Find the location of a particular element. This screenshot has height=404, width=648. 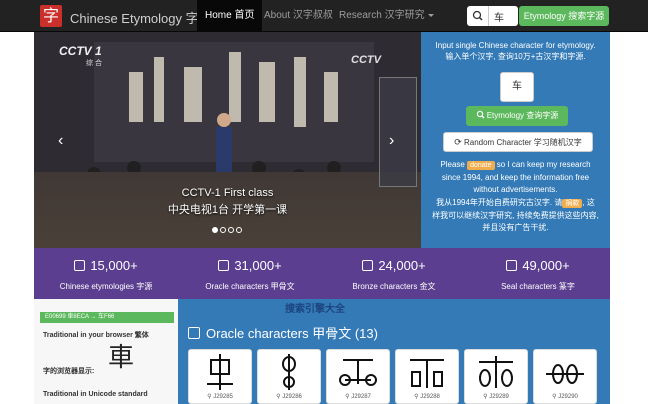

watermark-logo: 搜索引擎大全 is located at coordinates (315, 309).